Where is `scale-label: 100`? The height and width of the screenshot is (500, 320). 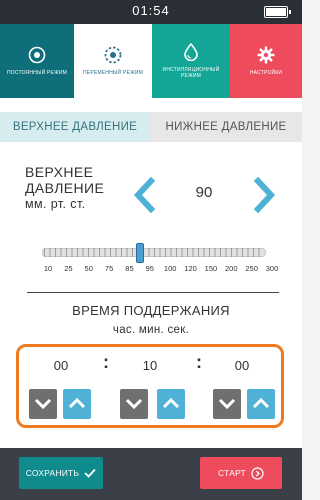 scale-label: 100 is located at coordinates (170, 268).